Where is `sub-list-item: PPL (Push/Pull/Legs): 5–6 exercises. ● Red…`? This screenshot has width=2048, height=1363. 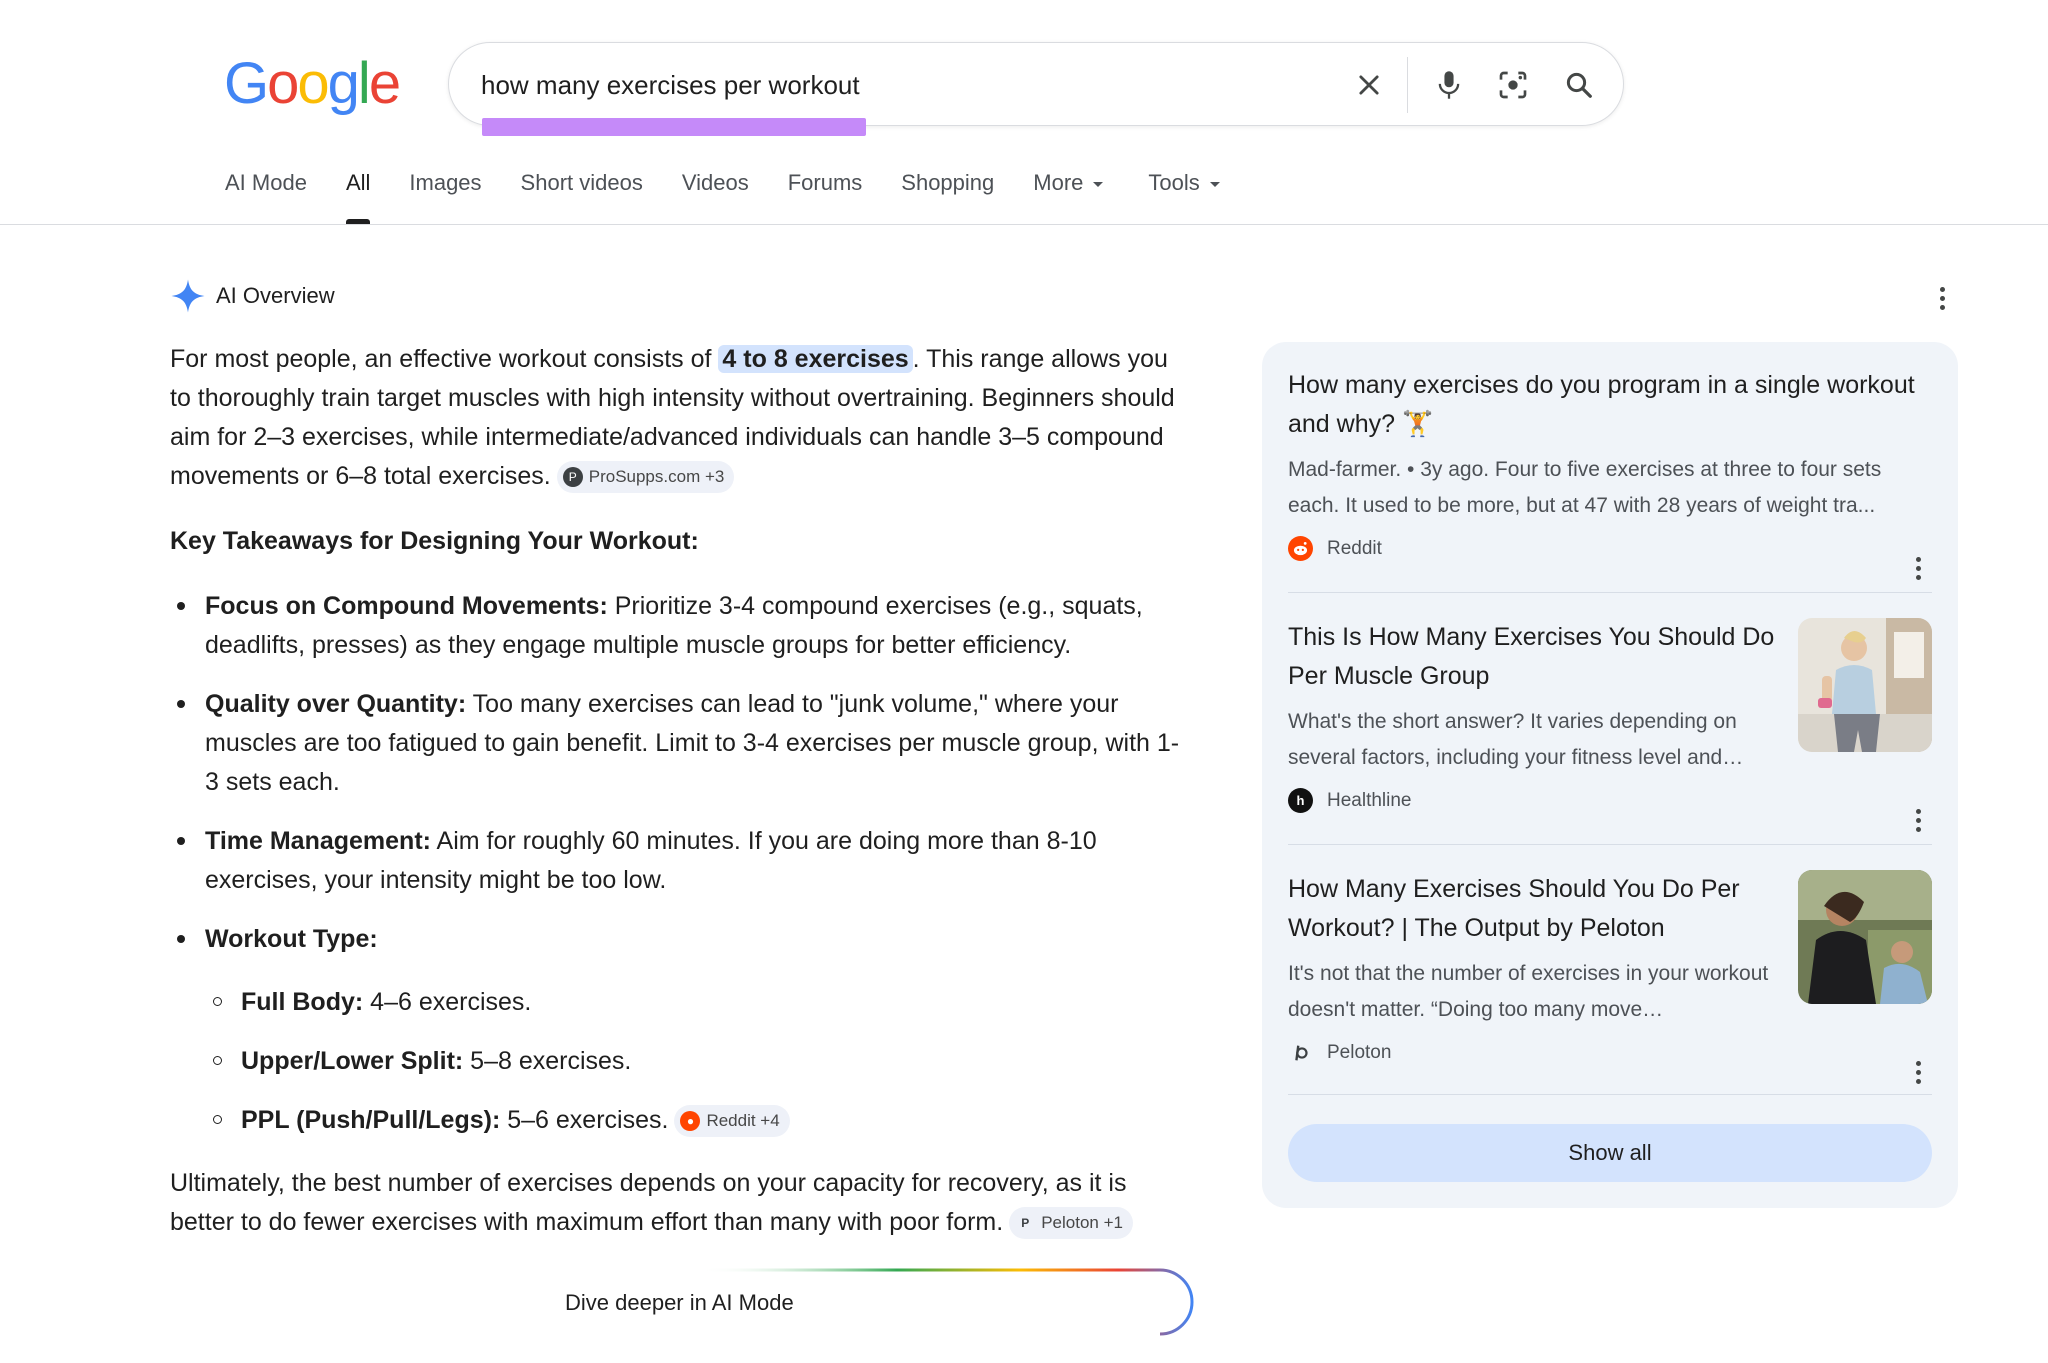 sub-list-item: PPL (Push/Pull/Legs): 5–6 exercises. ● Red… is located at coordinates (680, 1120).